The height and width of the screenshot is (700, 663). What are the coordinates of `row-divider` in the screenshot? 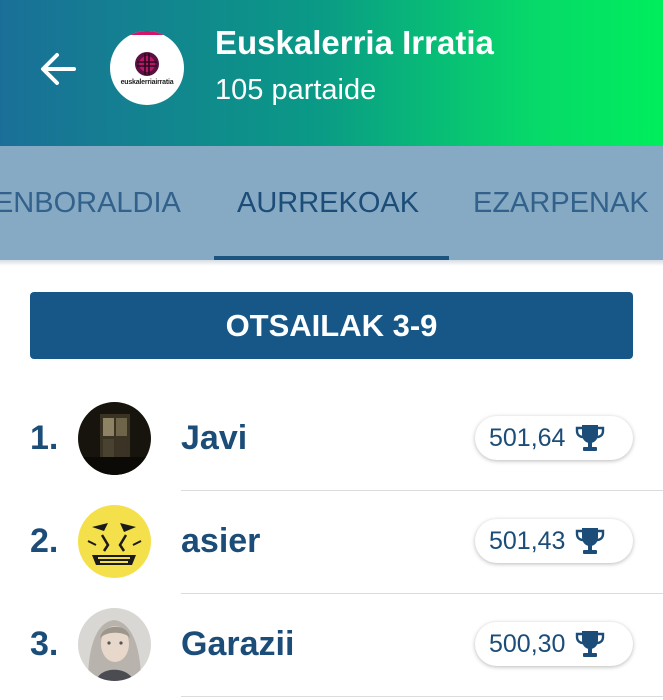 It's located at (422, 696).